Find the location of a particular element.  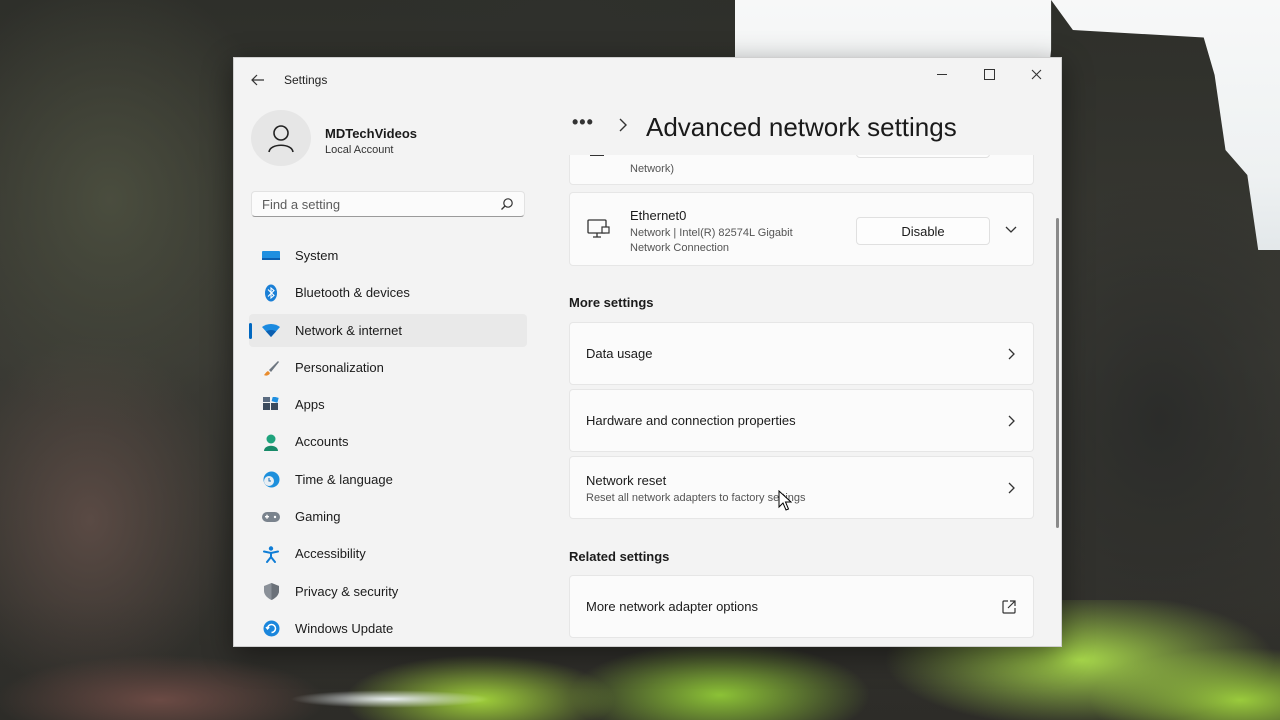

hardware-connection-properties-item: Hardware and connection properties is located at coordinates (801, 420).